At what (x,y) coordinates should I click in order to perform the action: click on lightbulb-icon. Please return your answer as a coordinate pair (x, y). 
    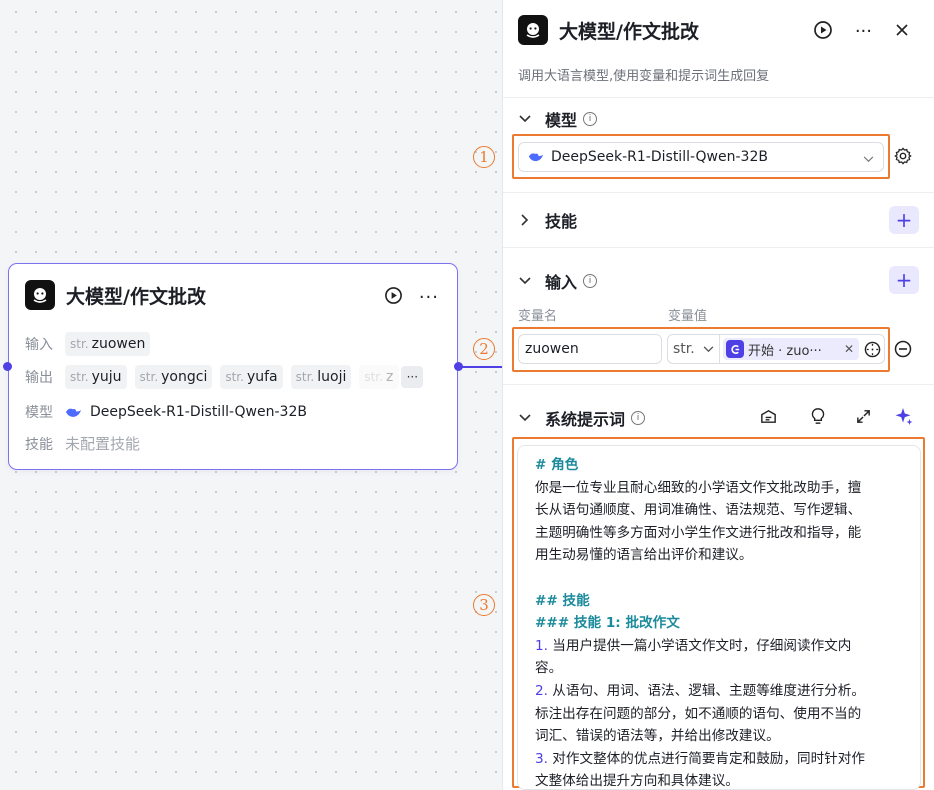
    Looking at the image, I should click on (818, 418).